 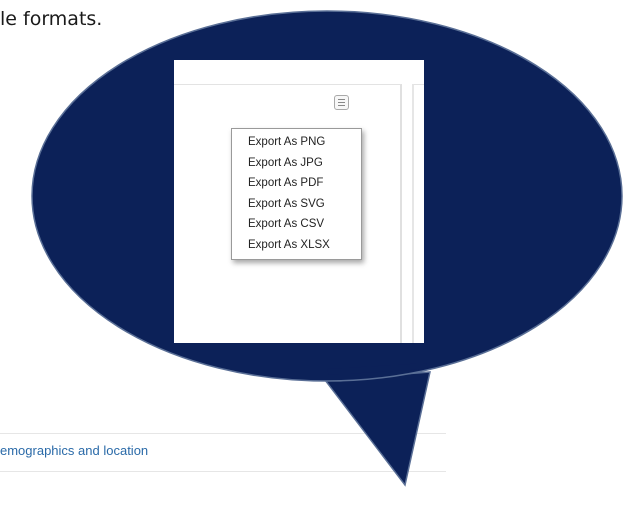 I want to click on adjacent-chart-card, so click(x=418, y=213).